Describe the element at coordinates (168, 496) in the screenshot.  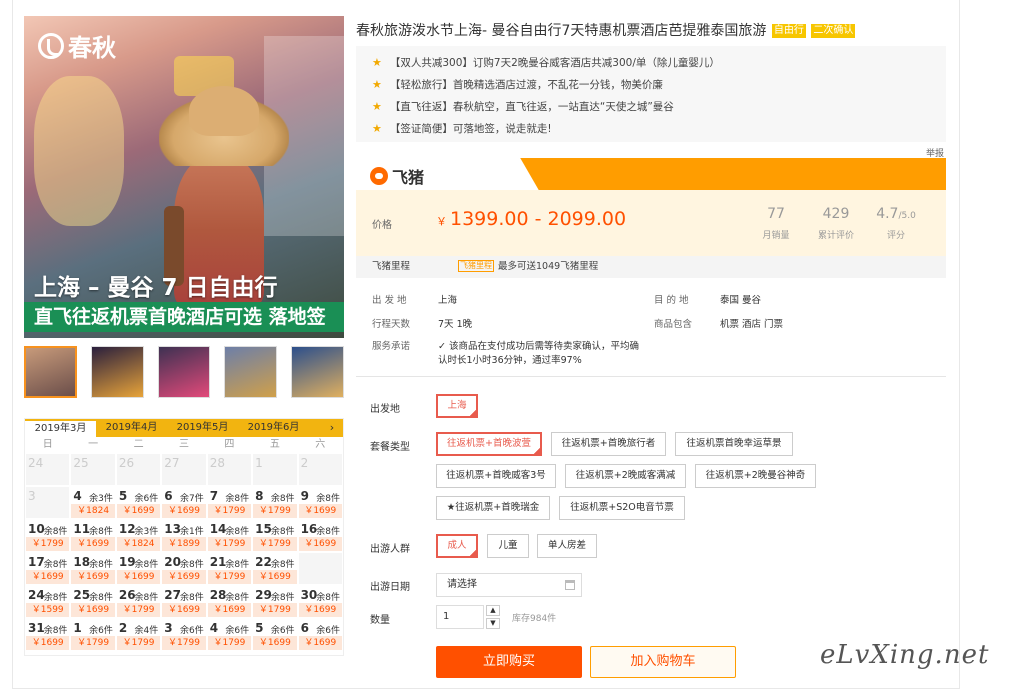
I see `day-number: 6` at that location.